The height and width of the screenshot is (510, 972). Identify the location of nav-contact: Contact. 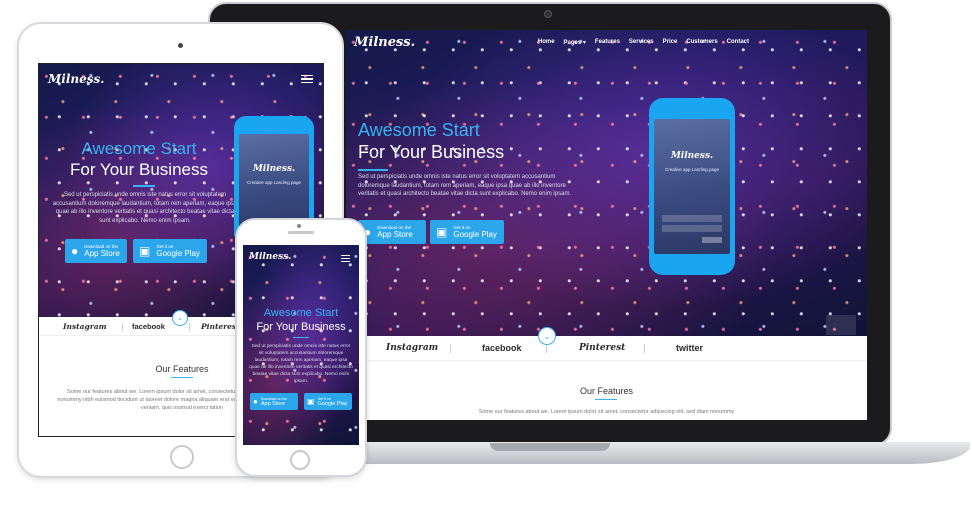
(738, 42).